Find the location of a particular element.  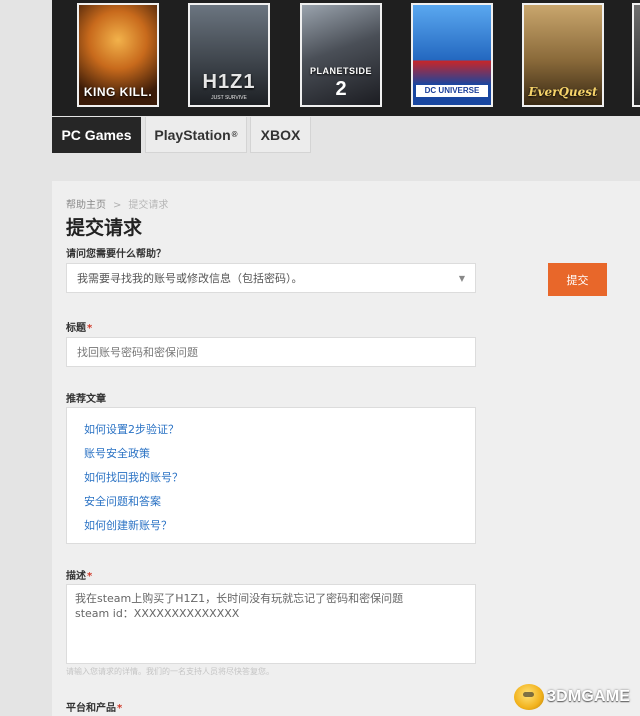

watermark-text: 3DMGAME is located at coordinates (589, 696).